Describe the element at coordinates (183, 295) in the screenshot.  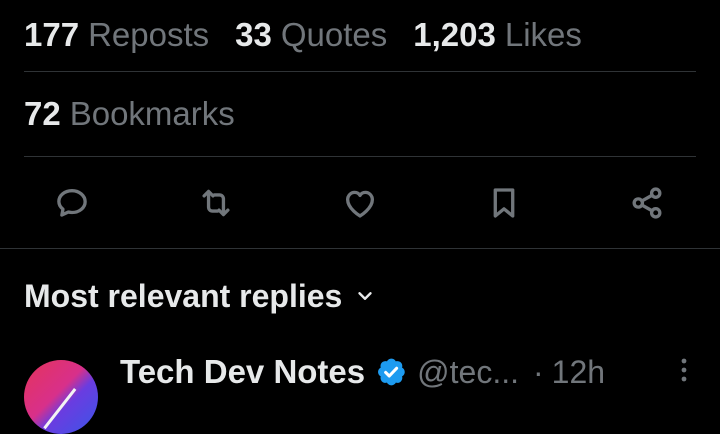
I see `replies-sort-label: Most relevant replies` at that location.